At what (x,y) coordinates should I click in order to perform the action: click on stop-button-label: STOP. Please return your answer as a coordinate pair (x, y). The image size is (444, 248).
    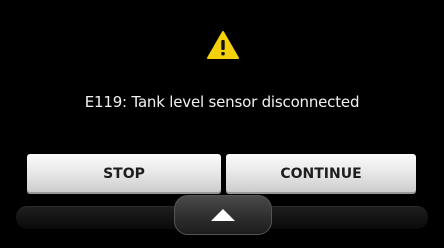
    Looking at the image, I should click on (124, 174).